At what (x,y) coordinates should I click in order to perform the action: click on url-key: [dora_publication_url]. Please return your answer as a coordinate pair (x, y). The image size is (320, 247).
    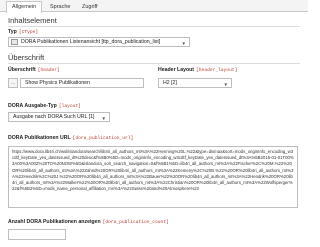
    Looking at the image, I should click on (103, 138).